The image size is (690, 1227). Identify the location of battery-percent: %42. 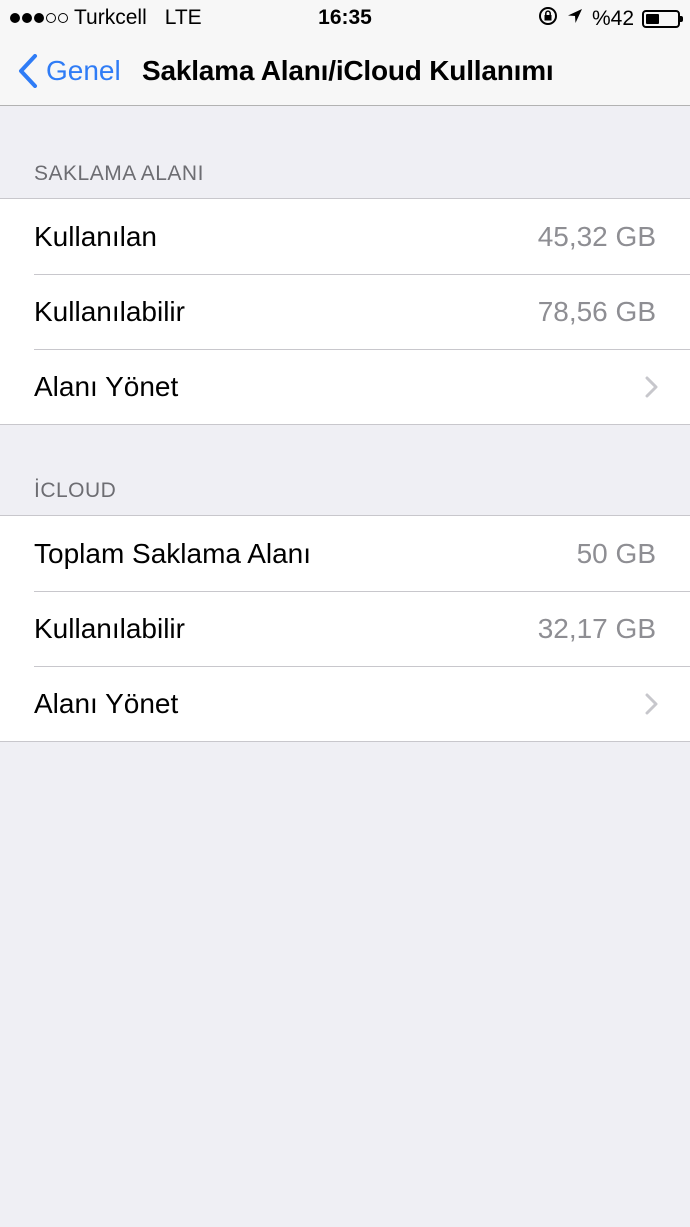
(612, 18).